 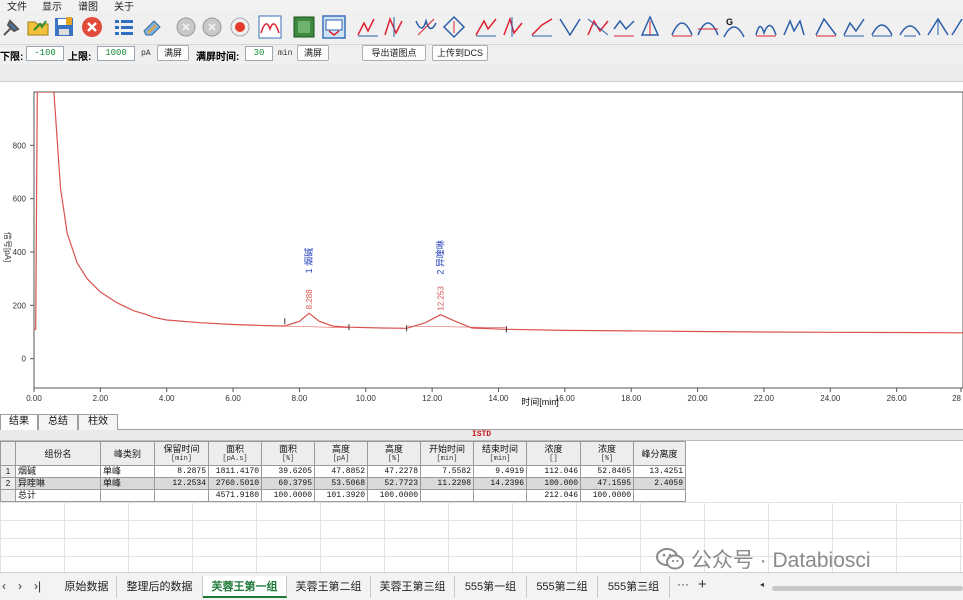 I want to click on save-icon, so click(x=64, y=27).